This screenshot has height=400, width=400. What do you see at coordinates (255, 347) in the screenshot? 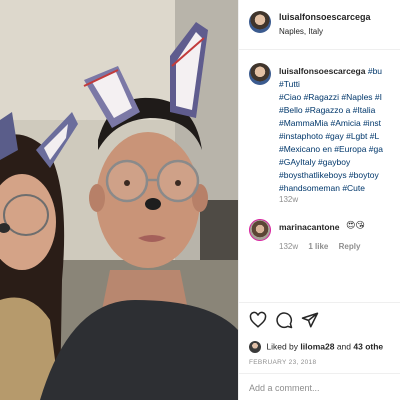
I see `liker-avatar` at bounding box center [255, 347].